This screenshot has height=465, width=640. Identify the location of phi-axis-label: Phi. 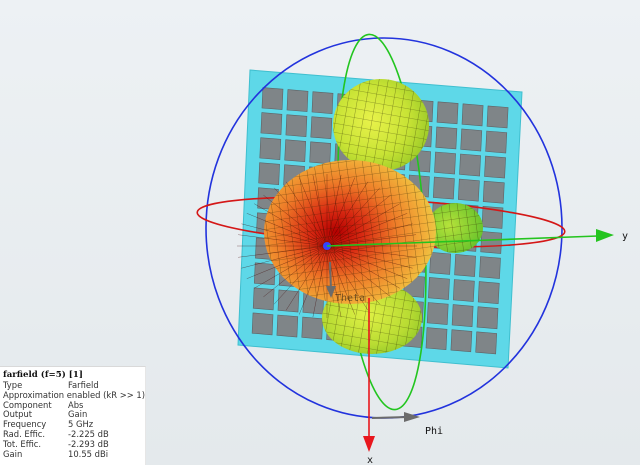
(434, 431).